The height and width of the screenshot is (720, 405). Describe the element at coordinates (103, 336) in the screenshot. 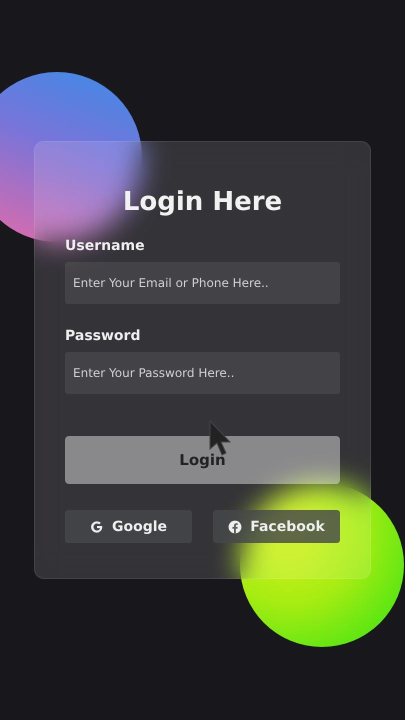

I see `field-label: Password` at that location.